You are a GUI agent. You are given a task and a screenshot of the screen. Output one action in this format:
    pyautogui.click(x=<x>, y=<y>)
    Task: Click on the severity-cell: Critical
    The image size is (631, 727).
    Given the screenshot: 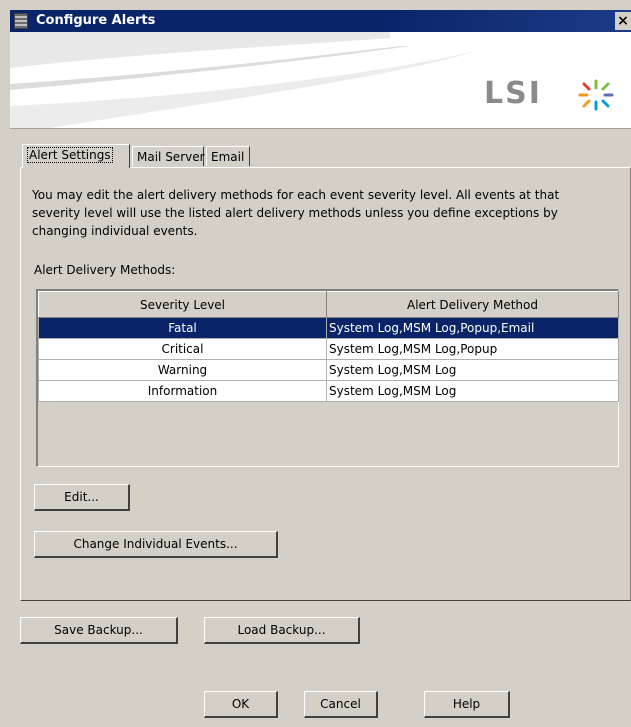 What is the action you would take?
    pyautogui.click(x=182, y=349)
    